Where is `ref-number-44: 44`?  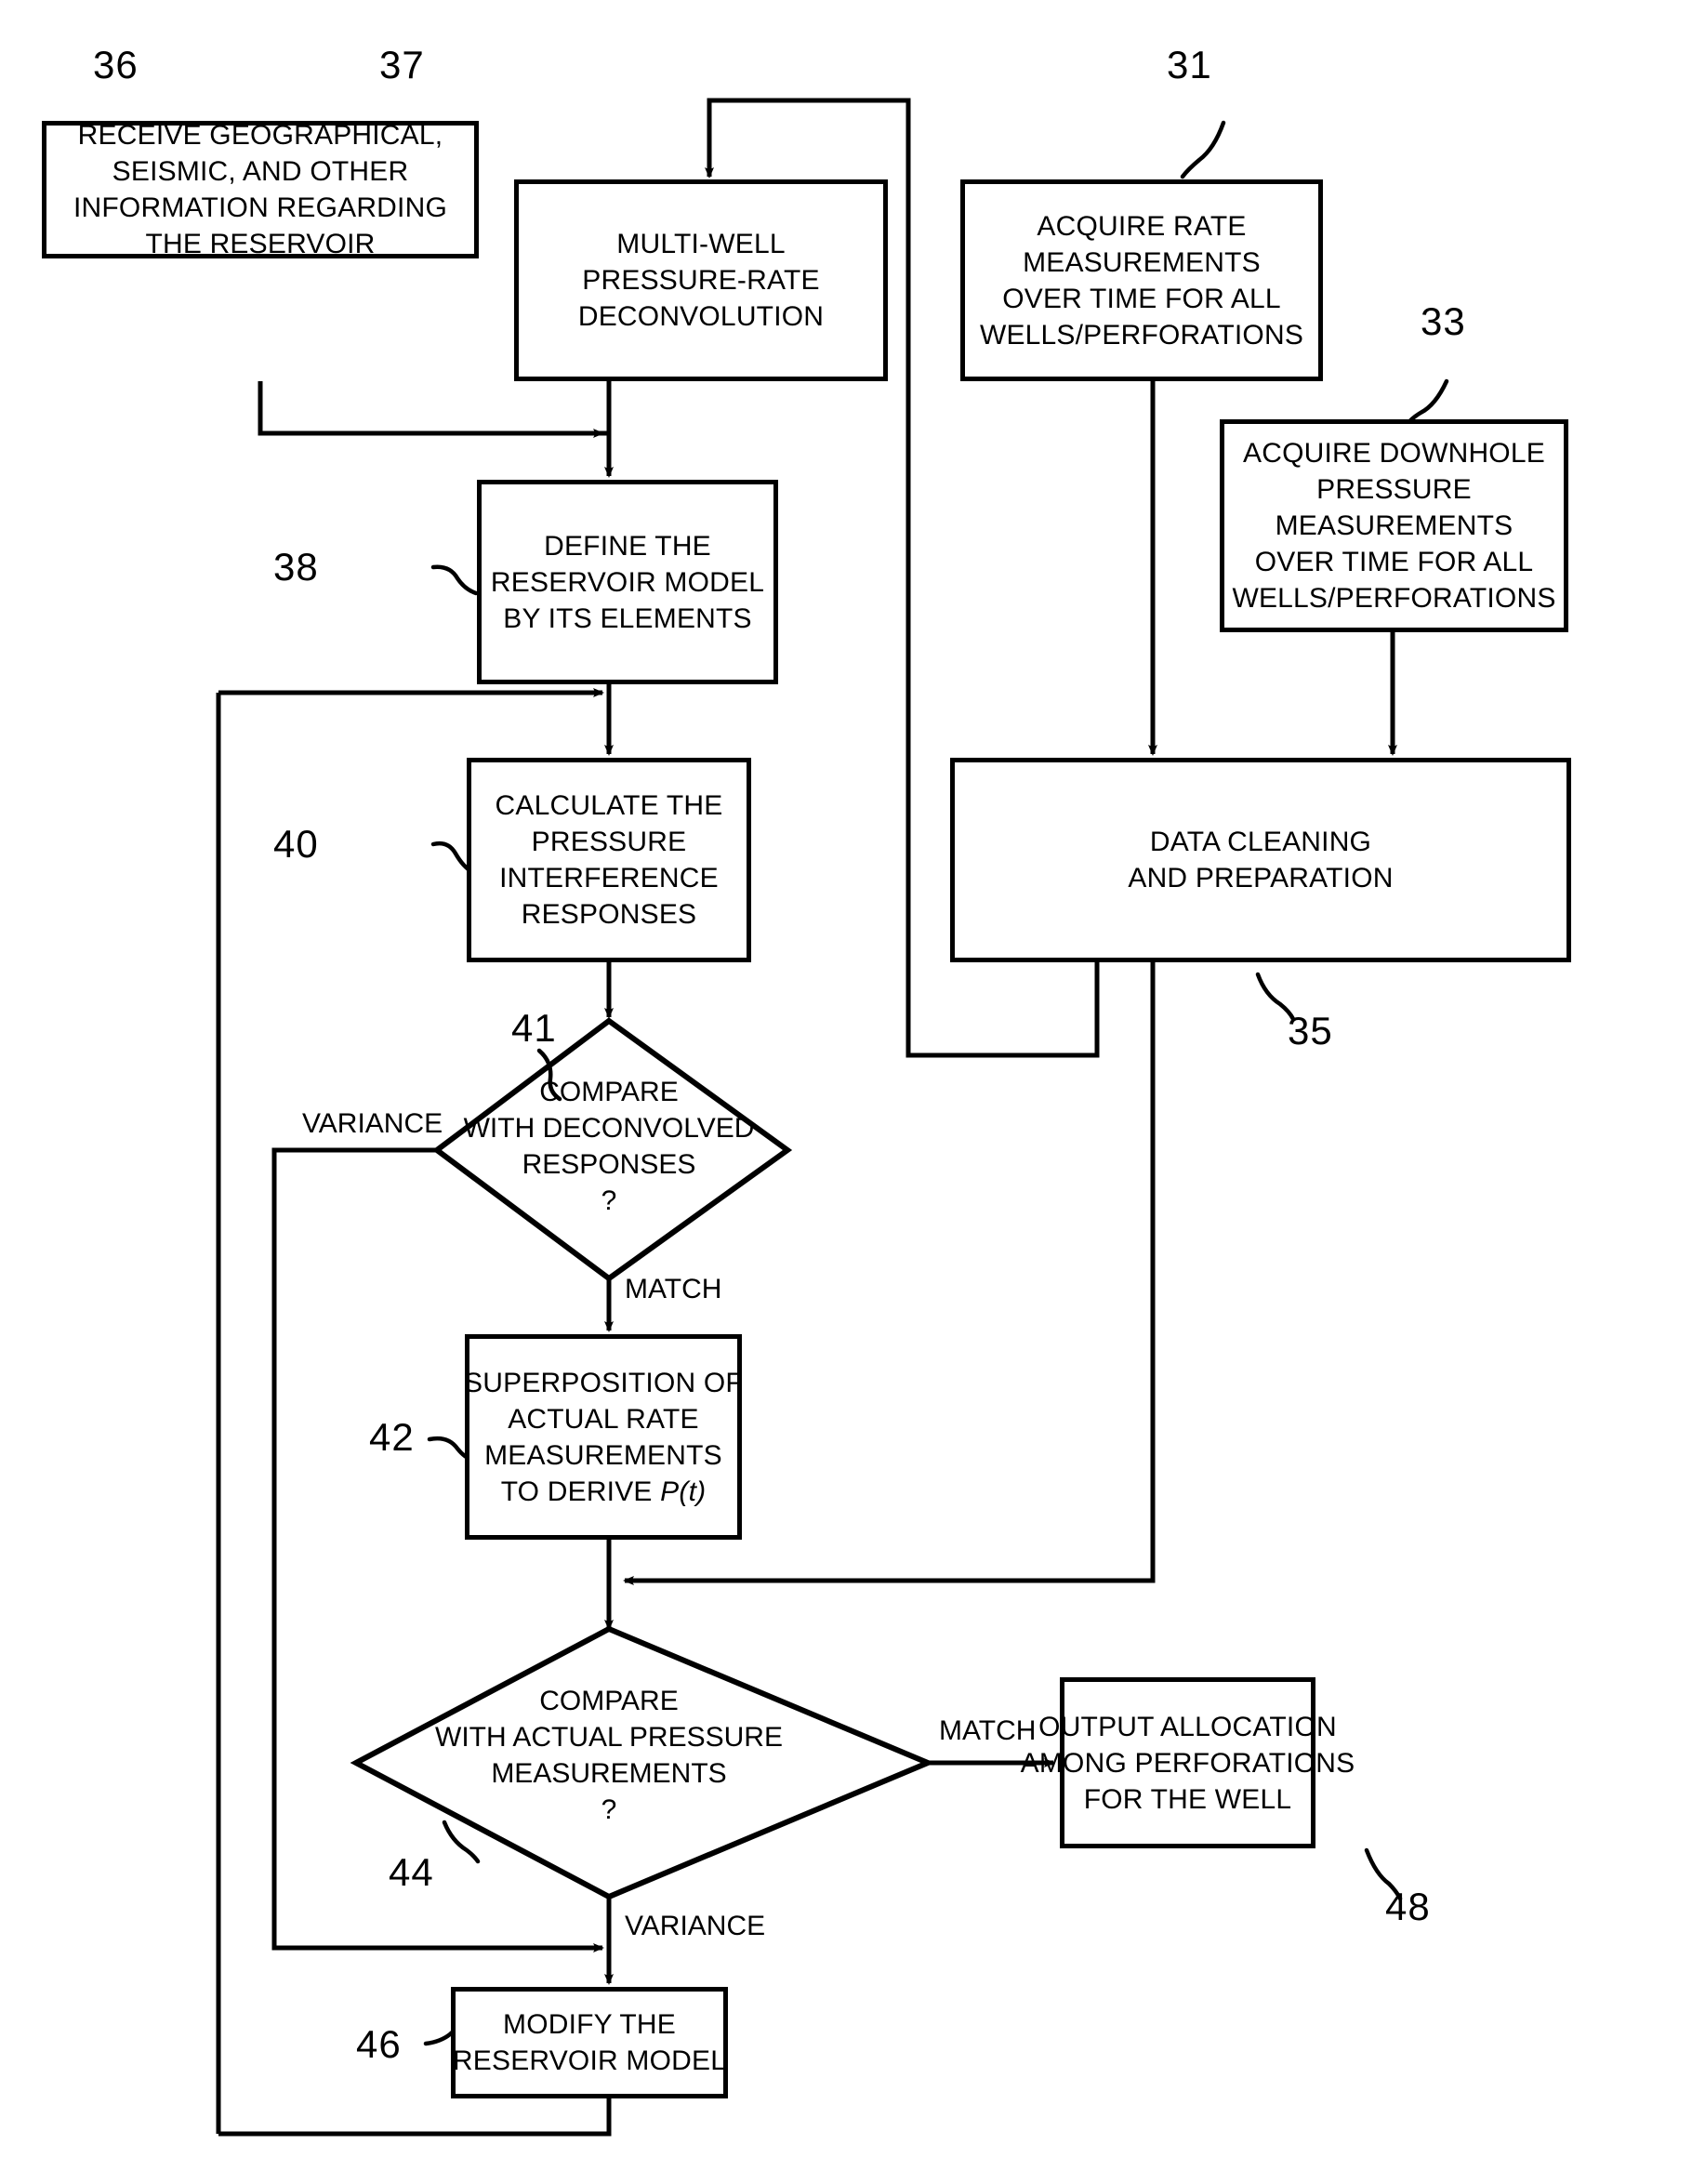
ref-number-44: 44 is located at coordinates (412, 1872).